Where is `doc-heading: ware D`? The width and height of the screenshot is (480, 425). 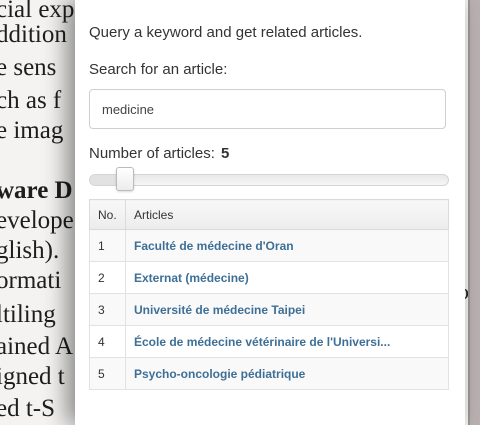
doc-heading: ware D is located at coordinates (36, 190).